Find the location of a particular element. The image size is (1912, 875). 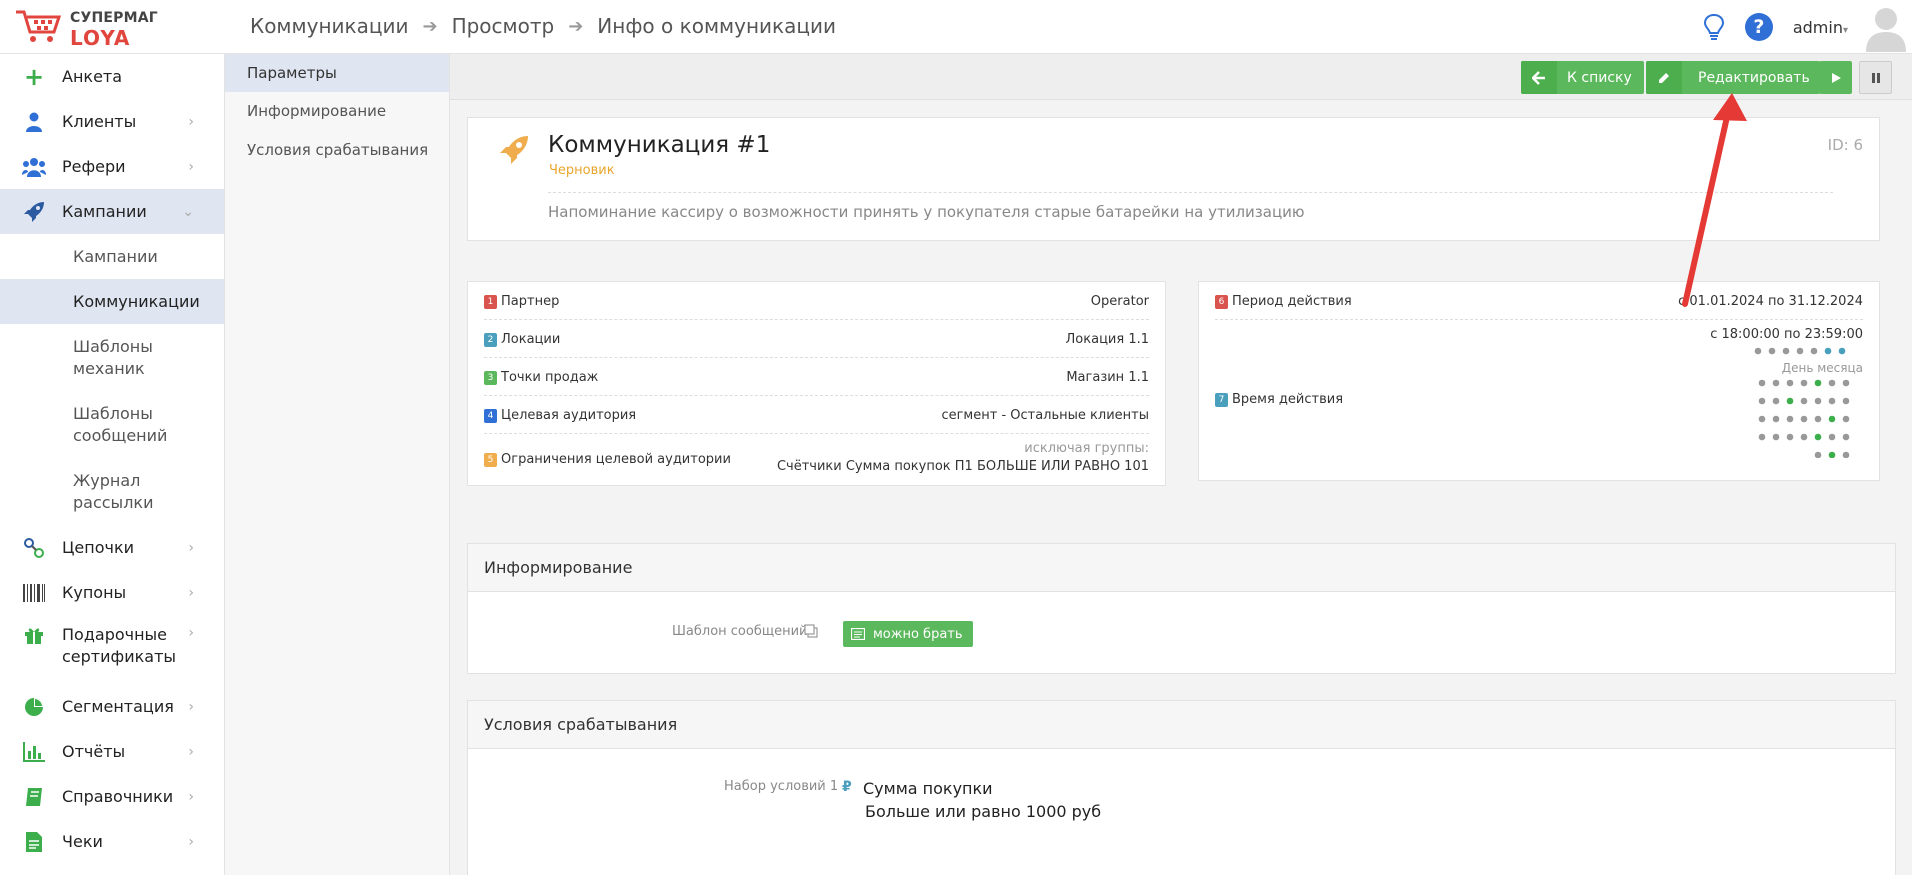

cart-logo-icon is located at coordinates (39, 26).